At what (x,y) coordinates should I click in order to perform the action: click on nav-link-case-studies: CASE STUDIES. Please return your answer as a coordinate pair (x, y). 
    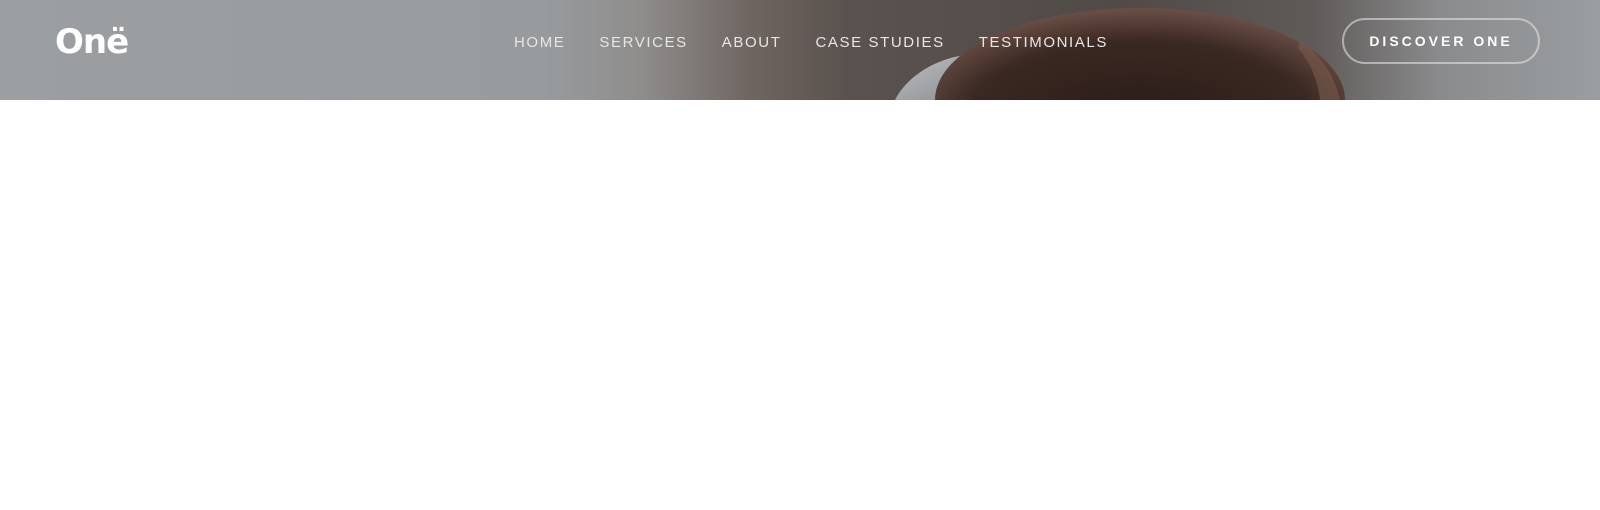
    Looking at the image, I should click on (879, 43).